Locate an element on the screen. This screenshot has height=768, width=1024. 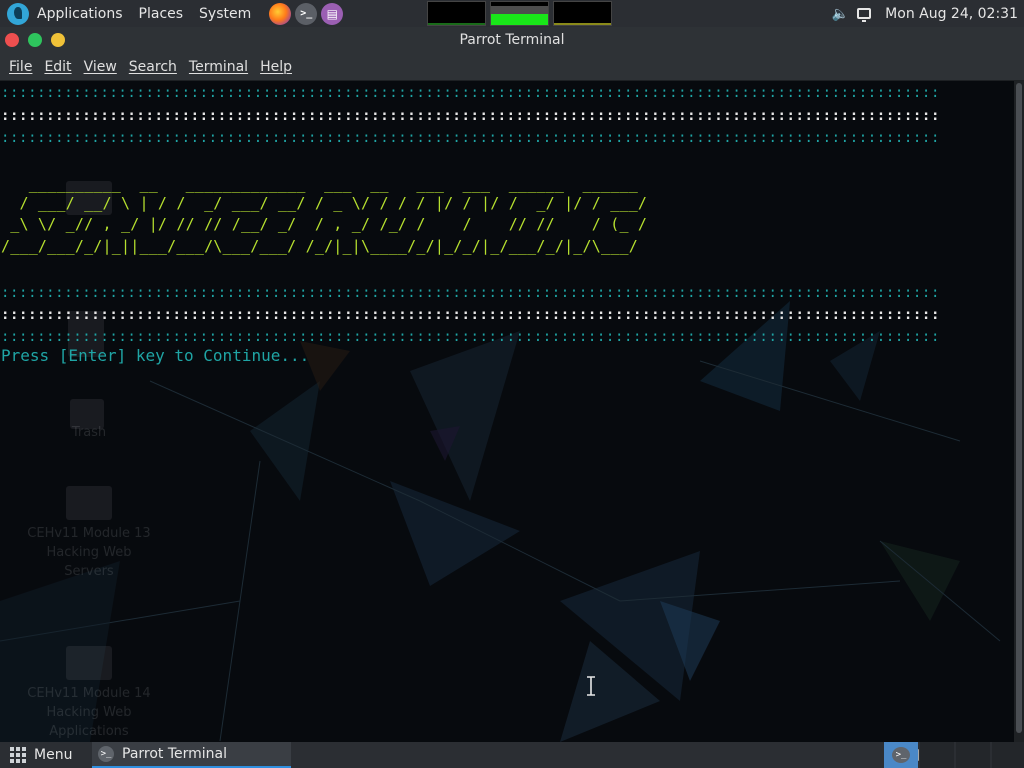
menu-view: View is located at coordinates (100, 67).